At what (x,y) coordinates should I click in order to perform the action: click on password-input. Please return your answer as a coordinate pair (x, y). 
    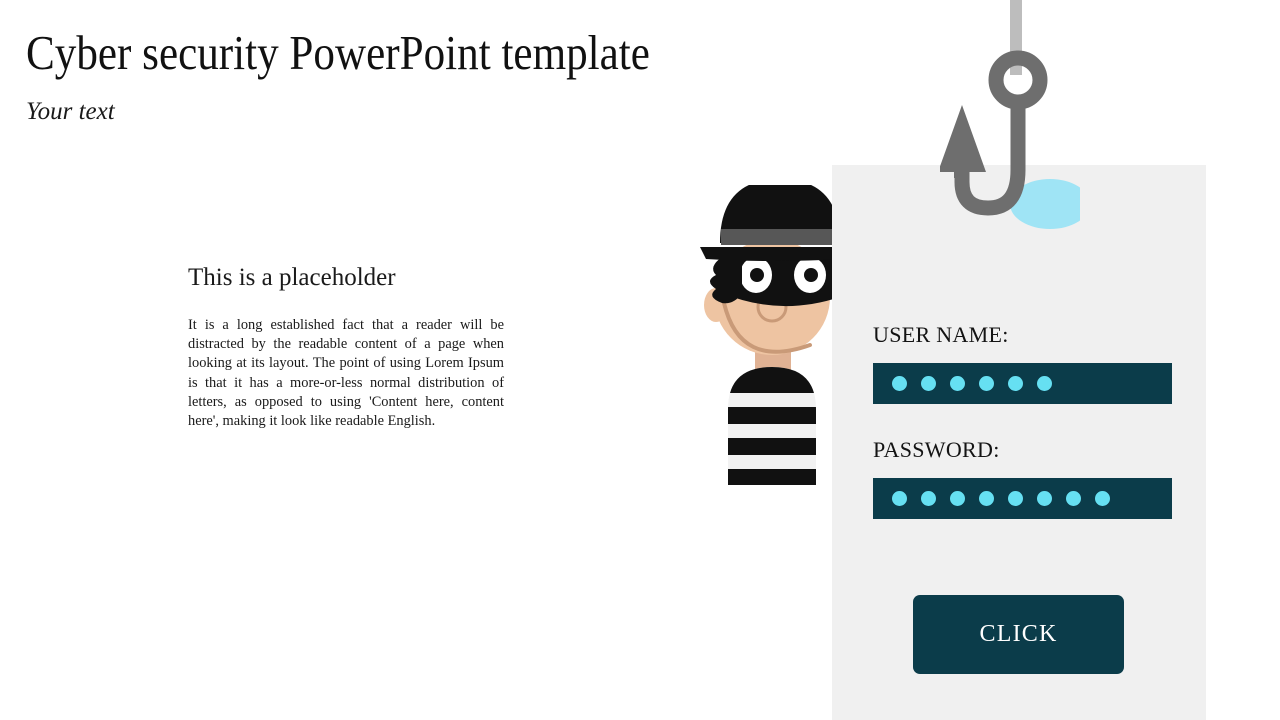
    Looking at the image, I should click on (1022, 498).